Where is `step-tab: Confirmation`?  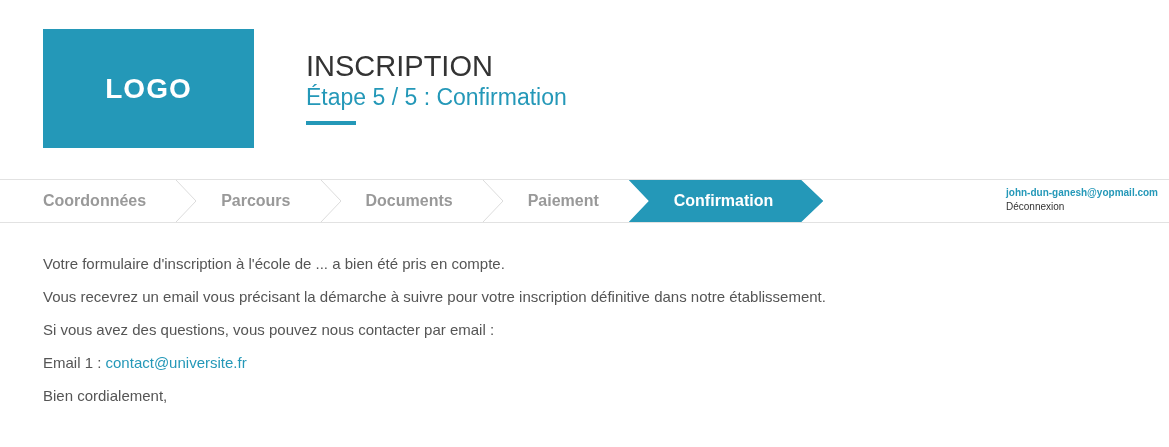
step-tab: Confirmation is located at coordinates (726, 201).